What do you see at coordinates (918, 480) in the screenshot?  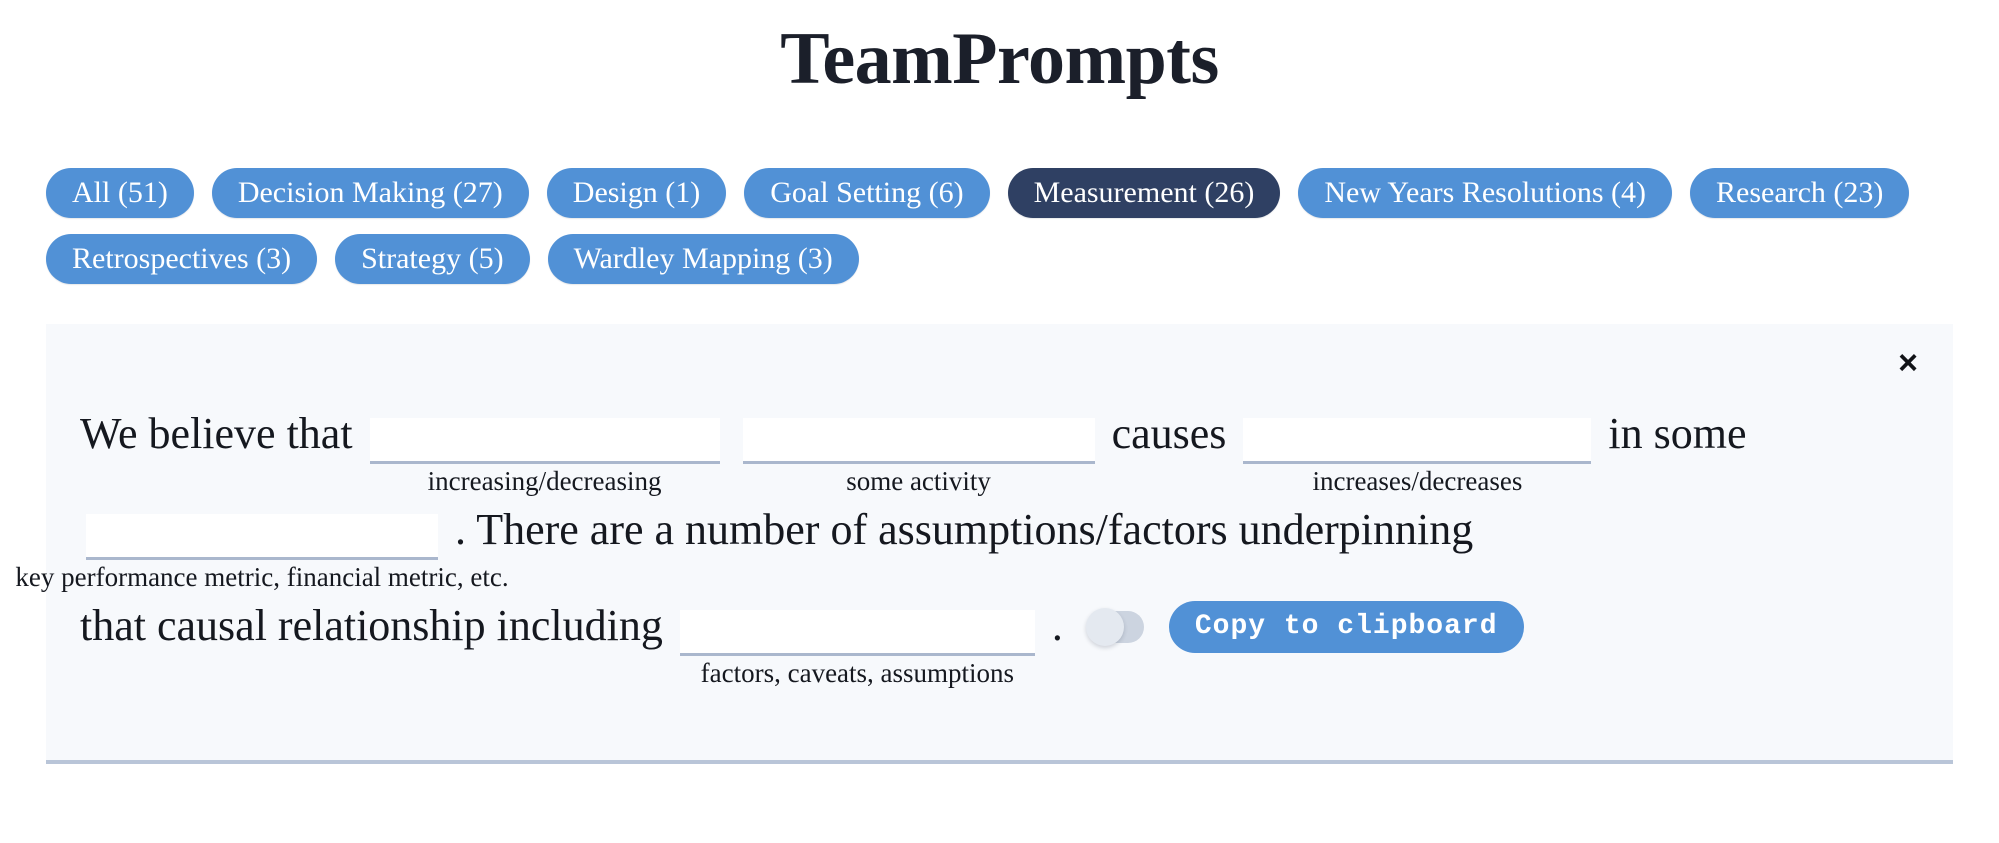 I see `blank-caption: some activity` at bounding box center [918, 480].